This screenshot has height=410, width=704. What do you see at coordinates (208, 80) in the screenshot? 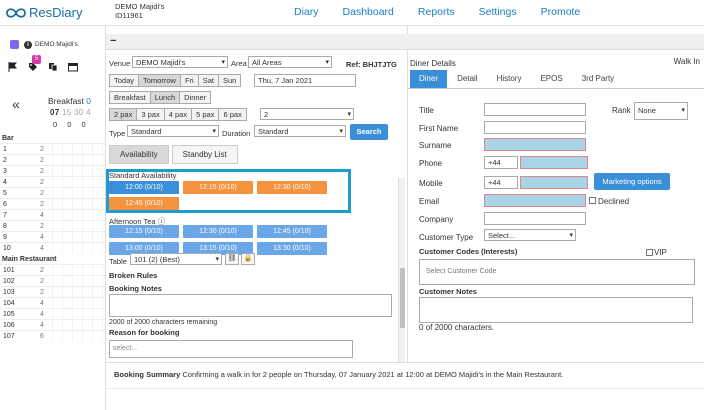
I see `day-button-sat: Sat` at bounding box center [208, 80].